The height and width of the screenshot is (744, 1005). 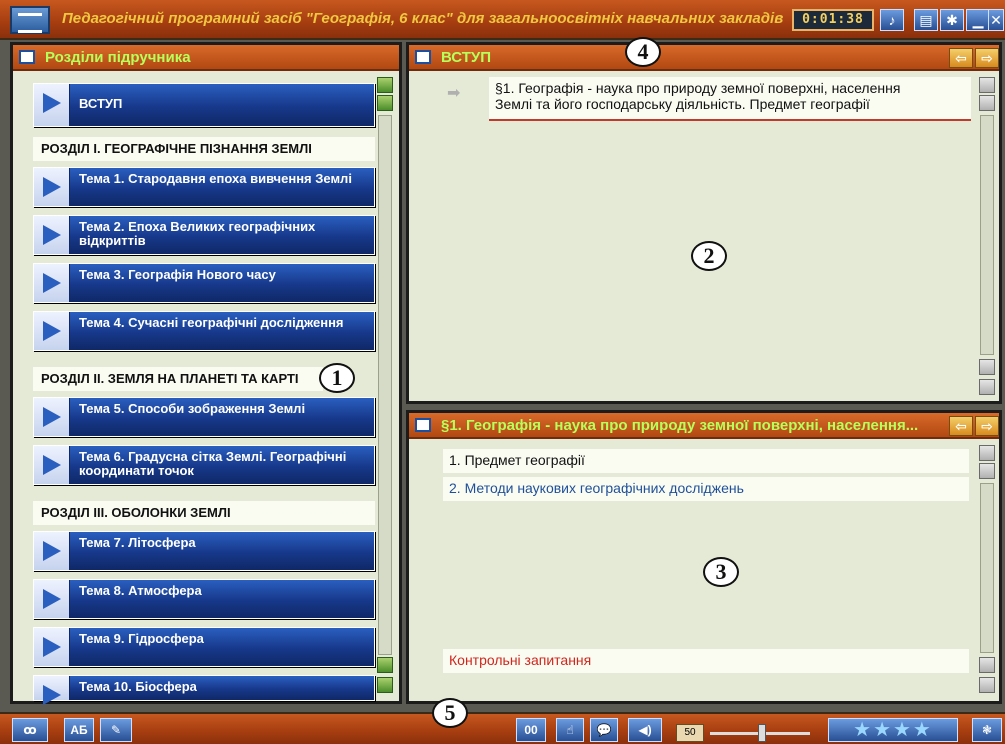 I want to click on info-icon: ▤, so click(x=926, y=20).